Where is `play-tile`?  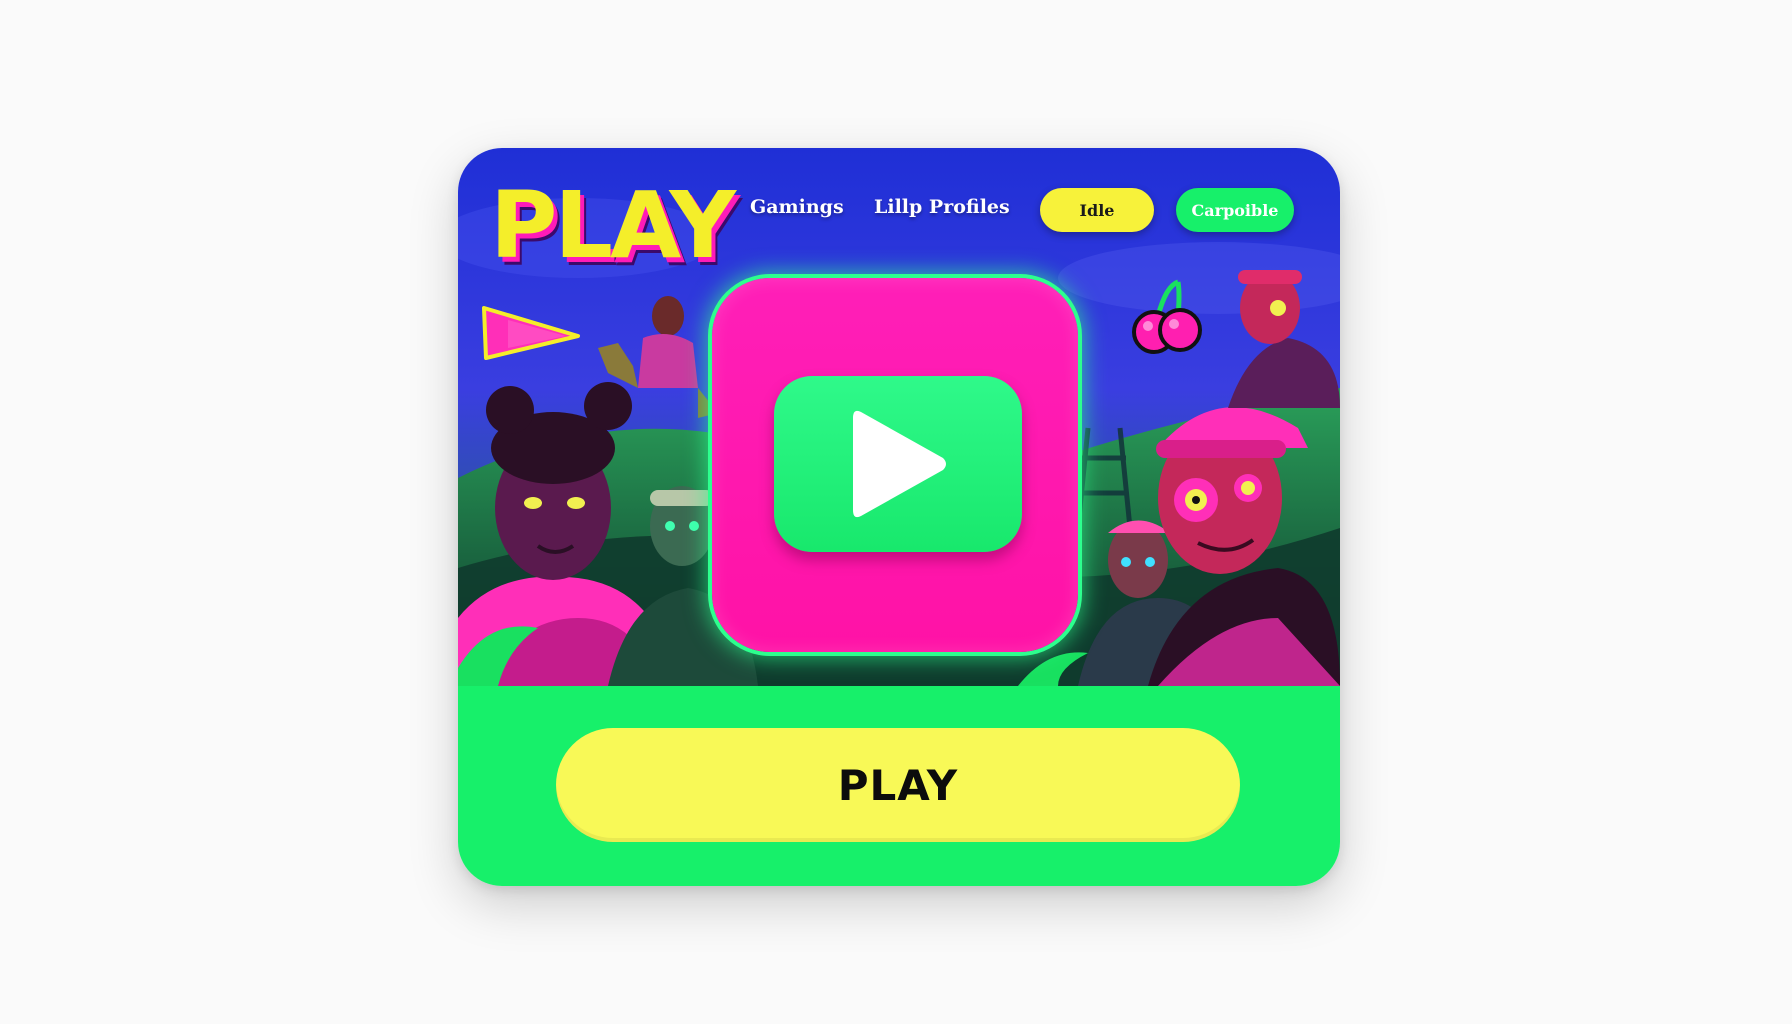 play-tile is located at coordinates (895, 465).